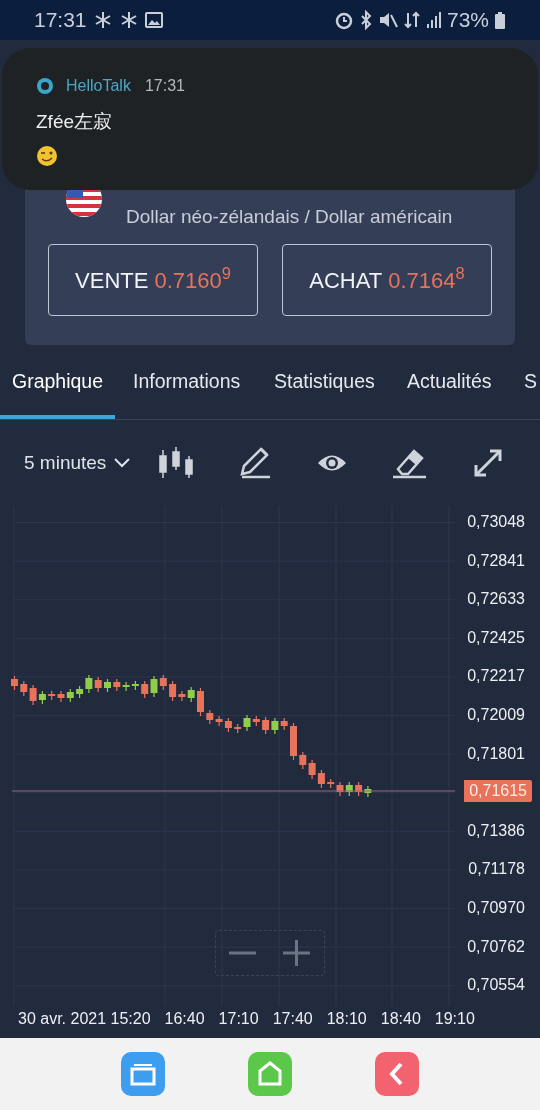 This screenshot has height=1110, width=540. Describe the element at coordinates (346, 1019) in the screenshot. I see `time-label: 18:10` at that location.